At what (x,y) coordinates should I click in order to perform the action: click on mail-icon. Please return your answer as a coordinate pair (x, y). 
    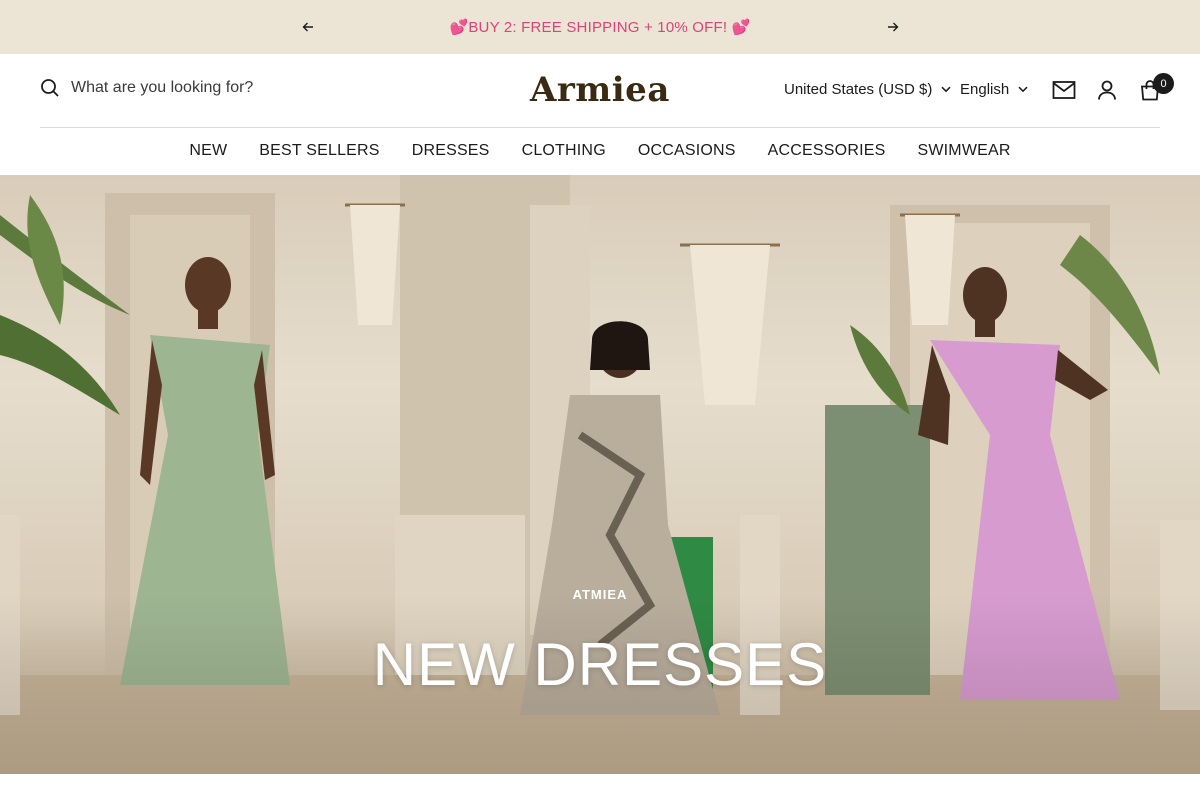
    Looking at the image, I should click on (1064, 90).